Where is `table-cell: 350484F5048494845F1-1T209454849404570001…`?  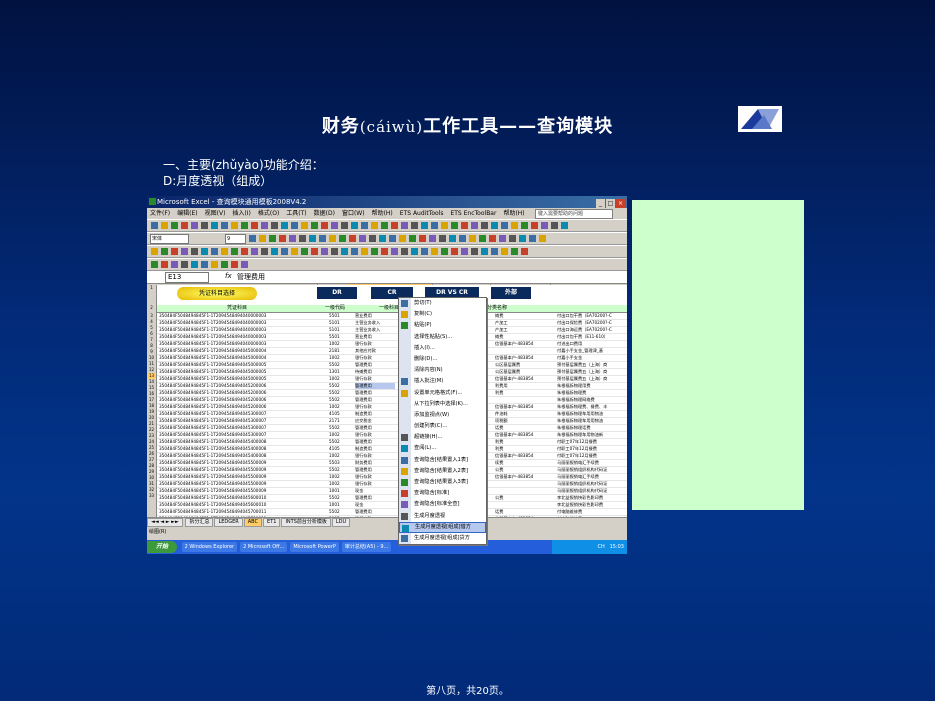
table-cell: 350484F5048494845F1-1T209454849404570001… is located at coordinates (229, 512).